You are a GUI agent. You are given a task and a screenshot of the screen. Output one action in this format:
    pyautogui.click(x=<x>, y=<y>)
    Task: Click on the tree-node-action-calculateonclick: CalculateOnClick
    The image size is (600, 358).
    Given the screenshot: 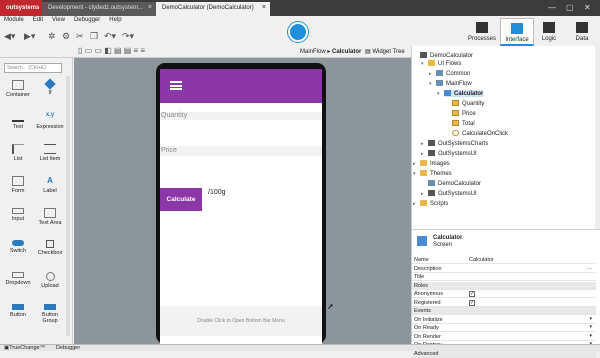 What is the action you would take?
    pyautogui.click(x=480, y=133)
    